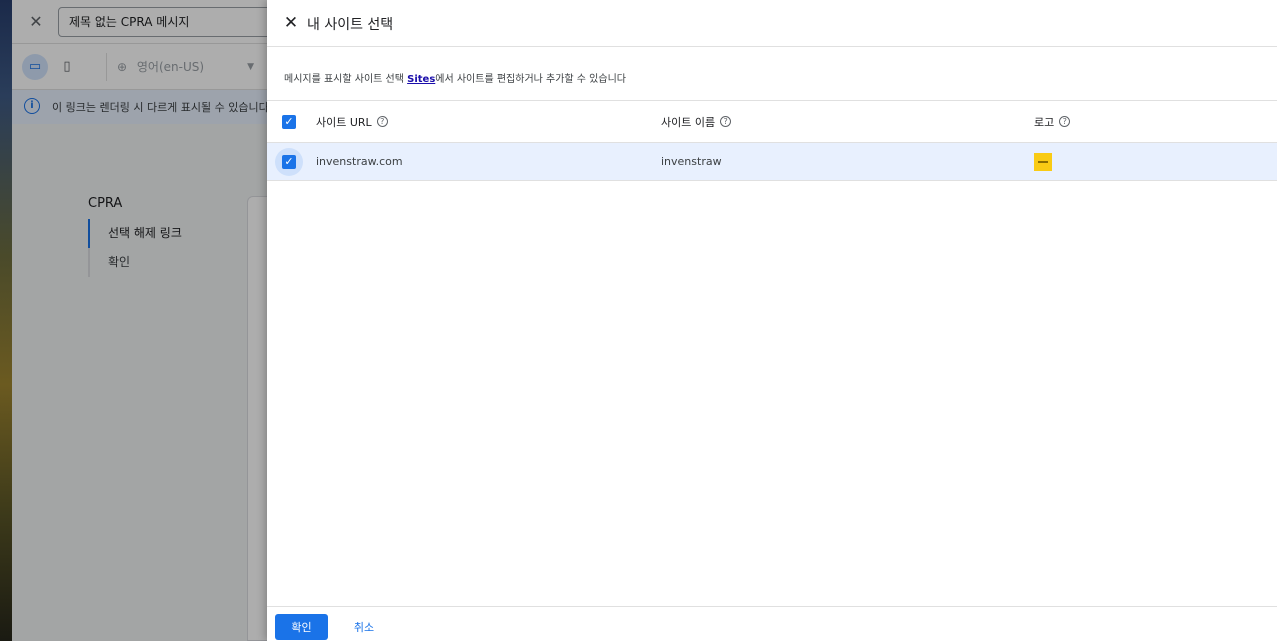  I want to click on column-header-name: 사이트 이름 ?, so click(696, 121).